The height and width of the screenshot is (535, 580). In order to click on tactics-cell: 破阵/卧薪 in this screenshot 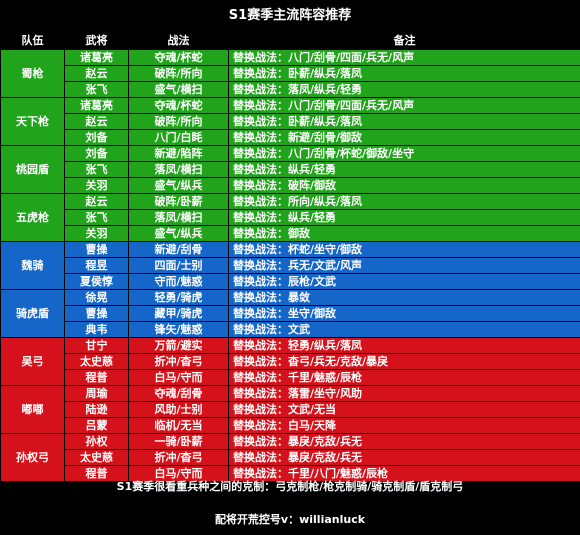, I will do `click(178, 201)`.